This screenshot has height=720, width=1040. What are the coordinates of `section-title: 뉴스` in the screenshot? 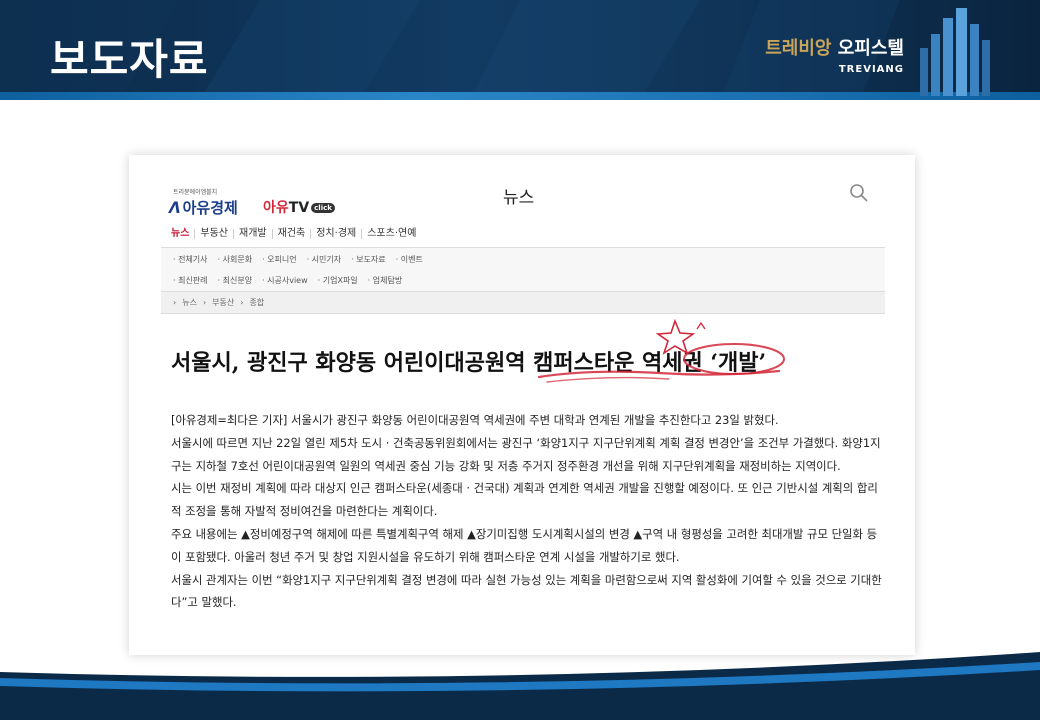 It's located at (519, 198).